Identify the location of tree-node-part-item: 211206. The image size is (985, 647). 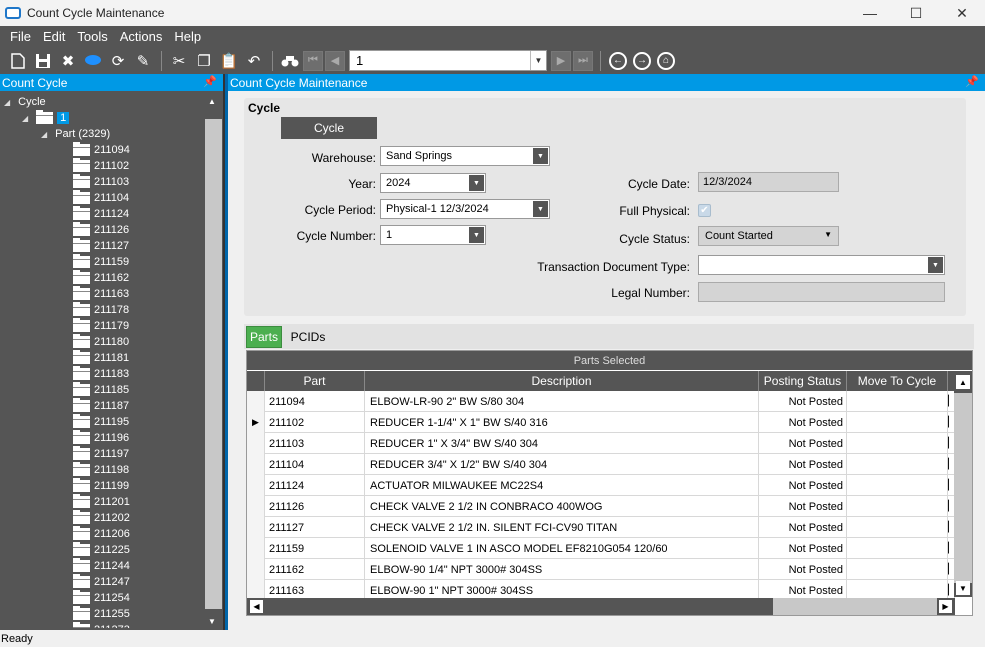
(101, 534).